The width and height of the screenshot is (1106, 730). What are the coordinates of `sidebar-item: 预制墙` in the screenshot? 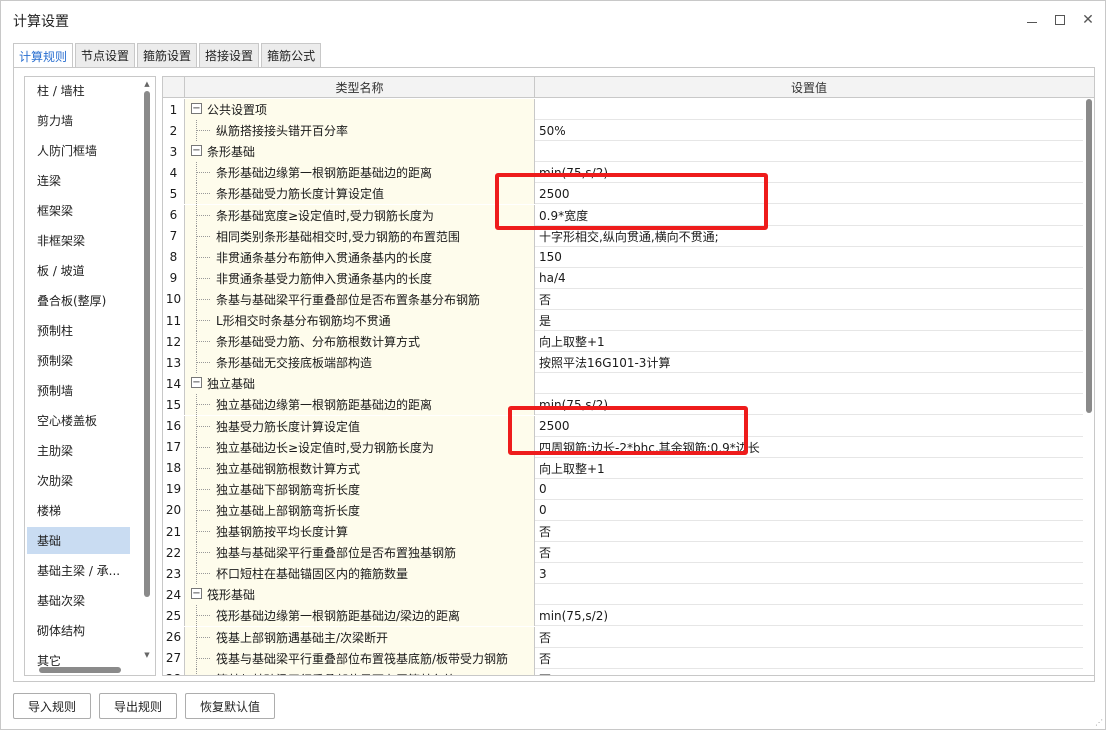 It's located at (78, 390).